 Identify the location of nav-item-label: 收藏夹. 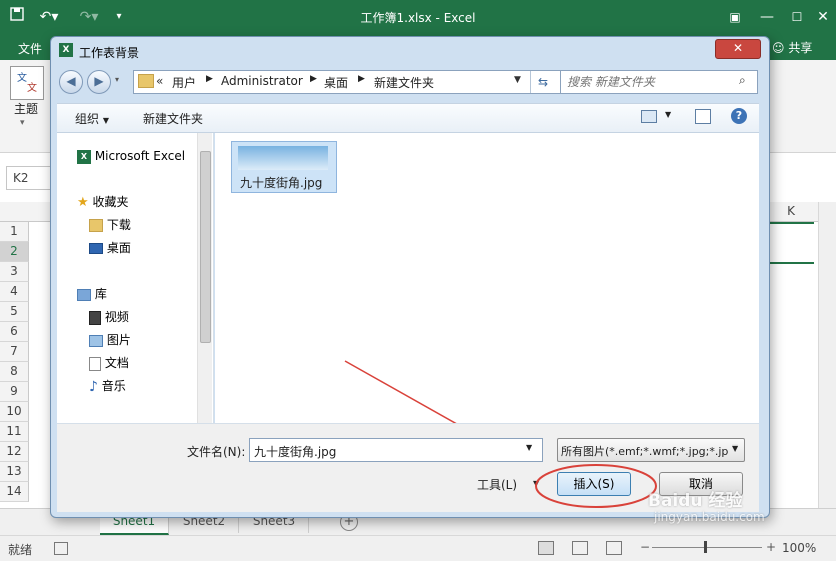
(110, 202).